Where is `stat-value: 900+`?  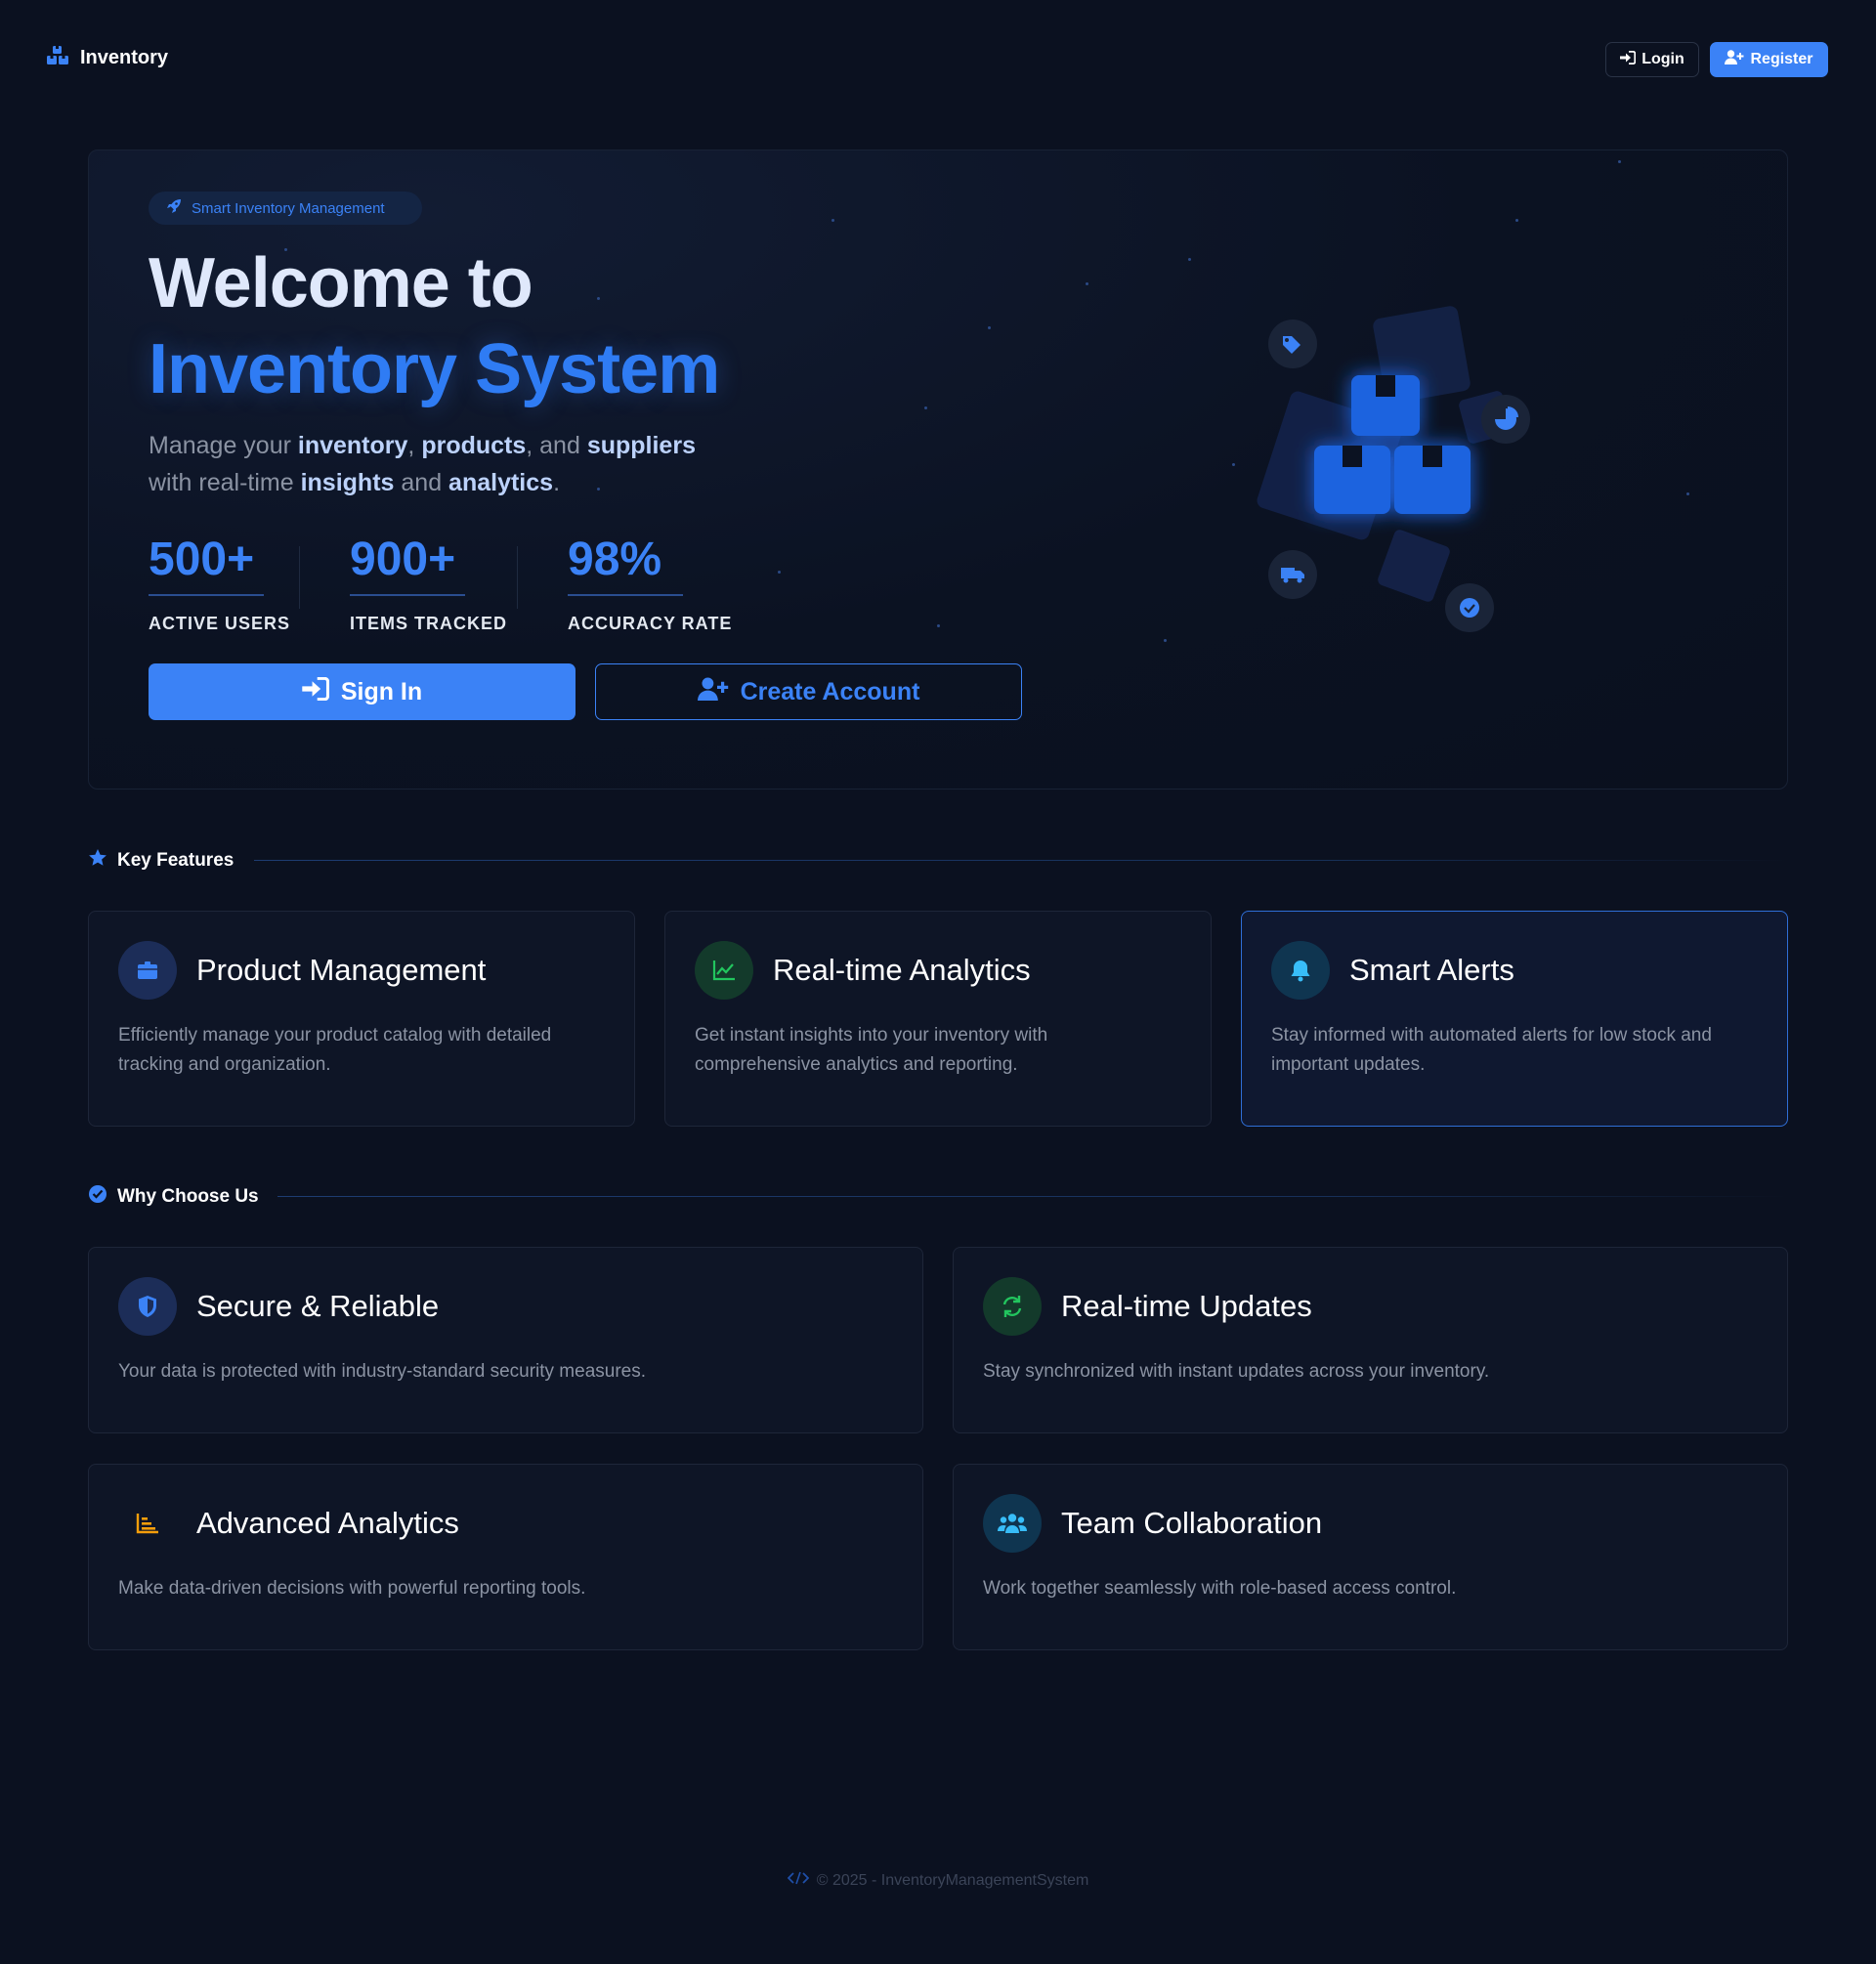
stat-value: 900+ is located at coordinates (403, 559).